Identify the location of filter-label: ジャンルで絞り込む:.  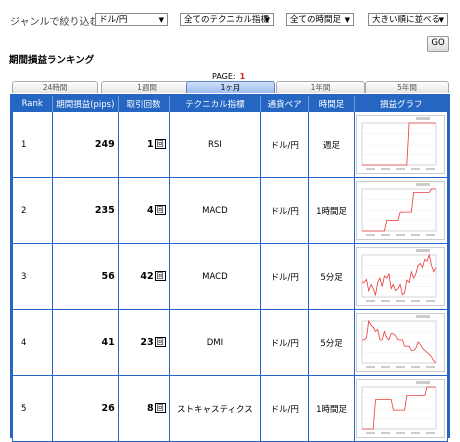
(56, 22).